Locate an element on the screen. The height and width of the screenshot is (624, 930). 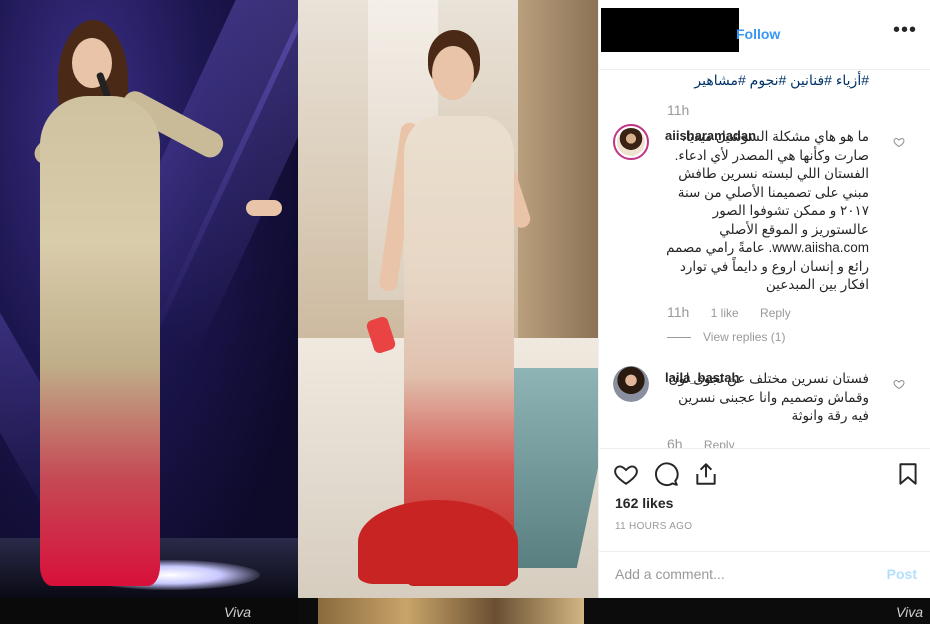
comment-meta: 11h 1 like Reply is located at coordinates (738, 312).